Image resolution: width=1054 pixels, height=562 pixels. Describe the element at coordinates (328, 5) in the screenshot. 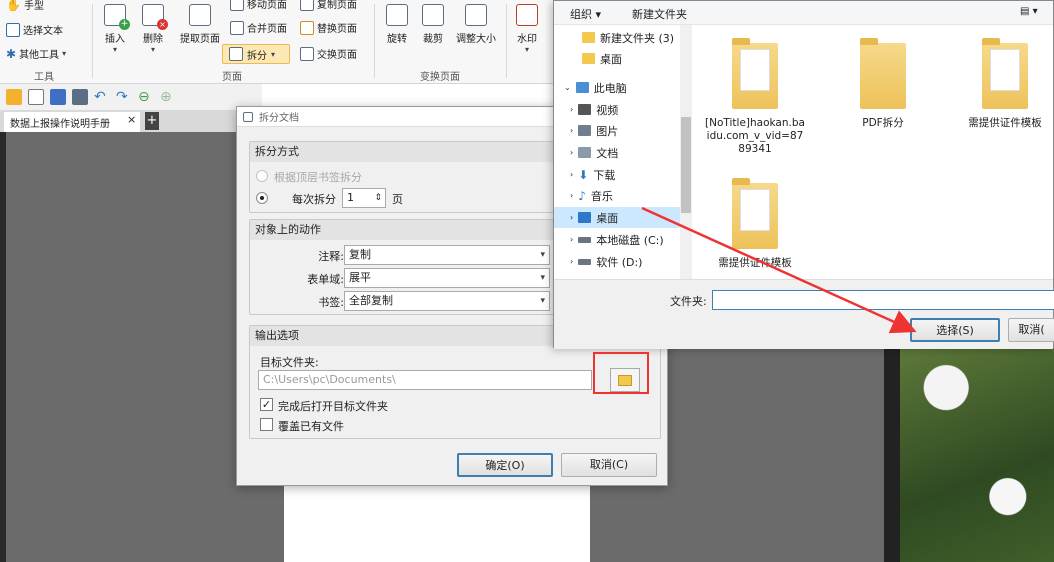

I see `copy-page-button: 复制页面` at that location.